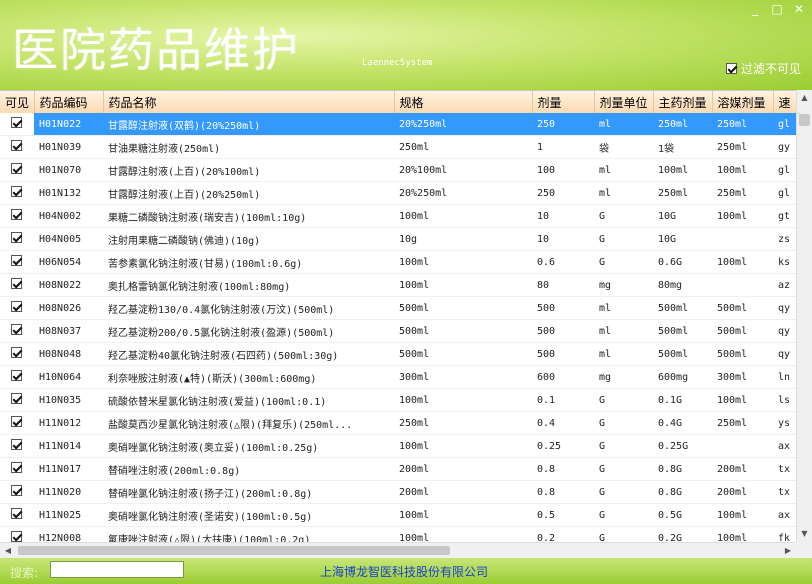 The image size is (812, 584). I want to click on app-title: 医院药品维护, so click(156, 50).